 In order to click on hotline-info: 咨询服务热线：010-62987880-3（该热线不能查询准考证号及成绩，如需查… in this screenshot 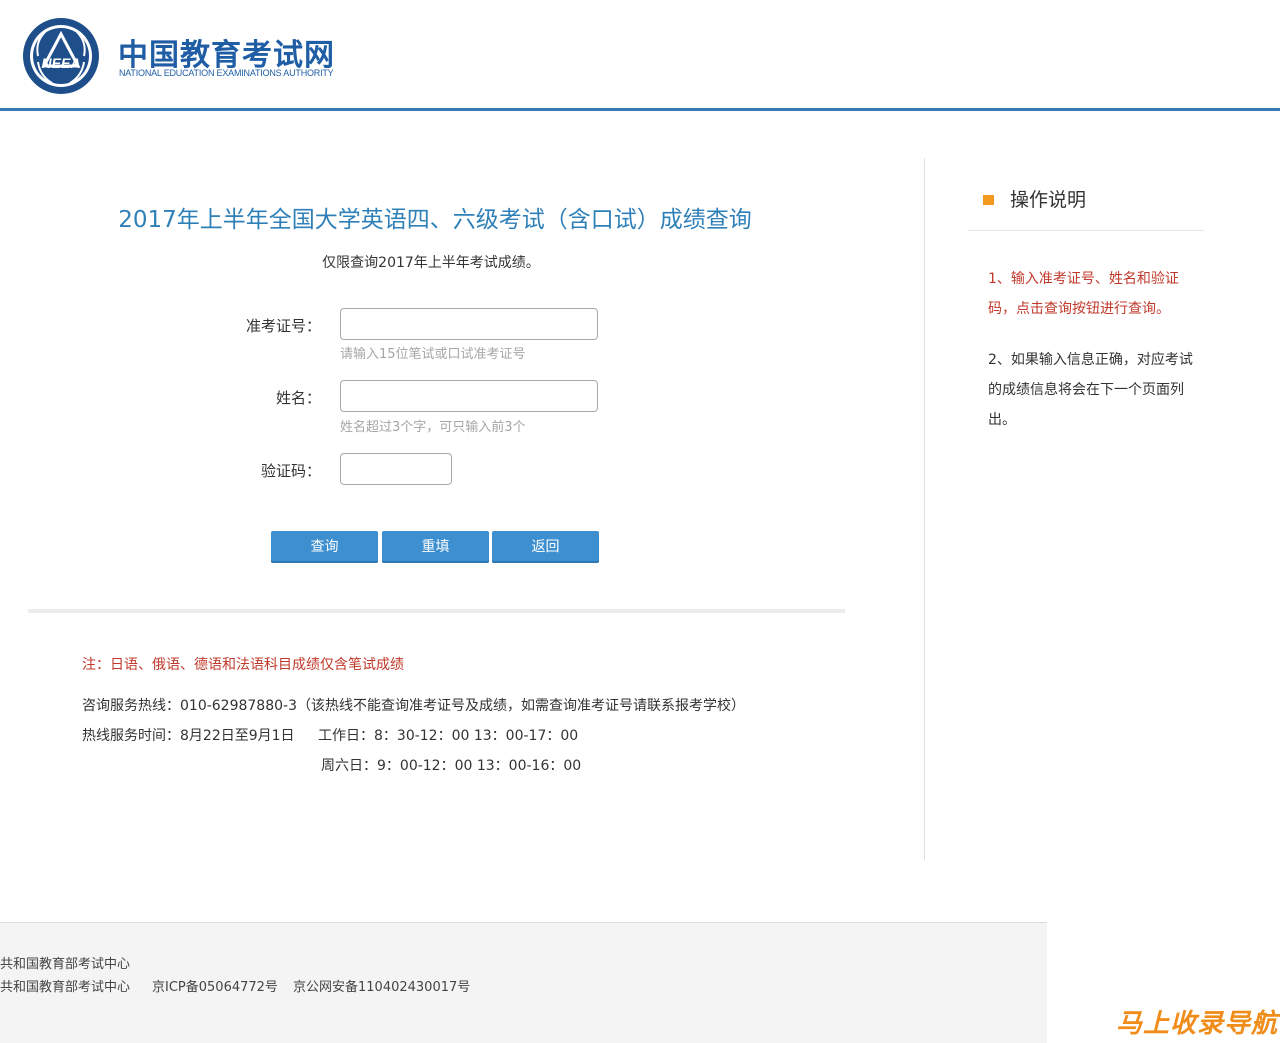, I will do `click(413, 706)`.